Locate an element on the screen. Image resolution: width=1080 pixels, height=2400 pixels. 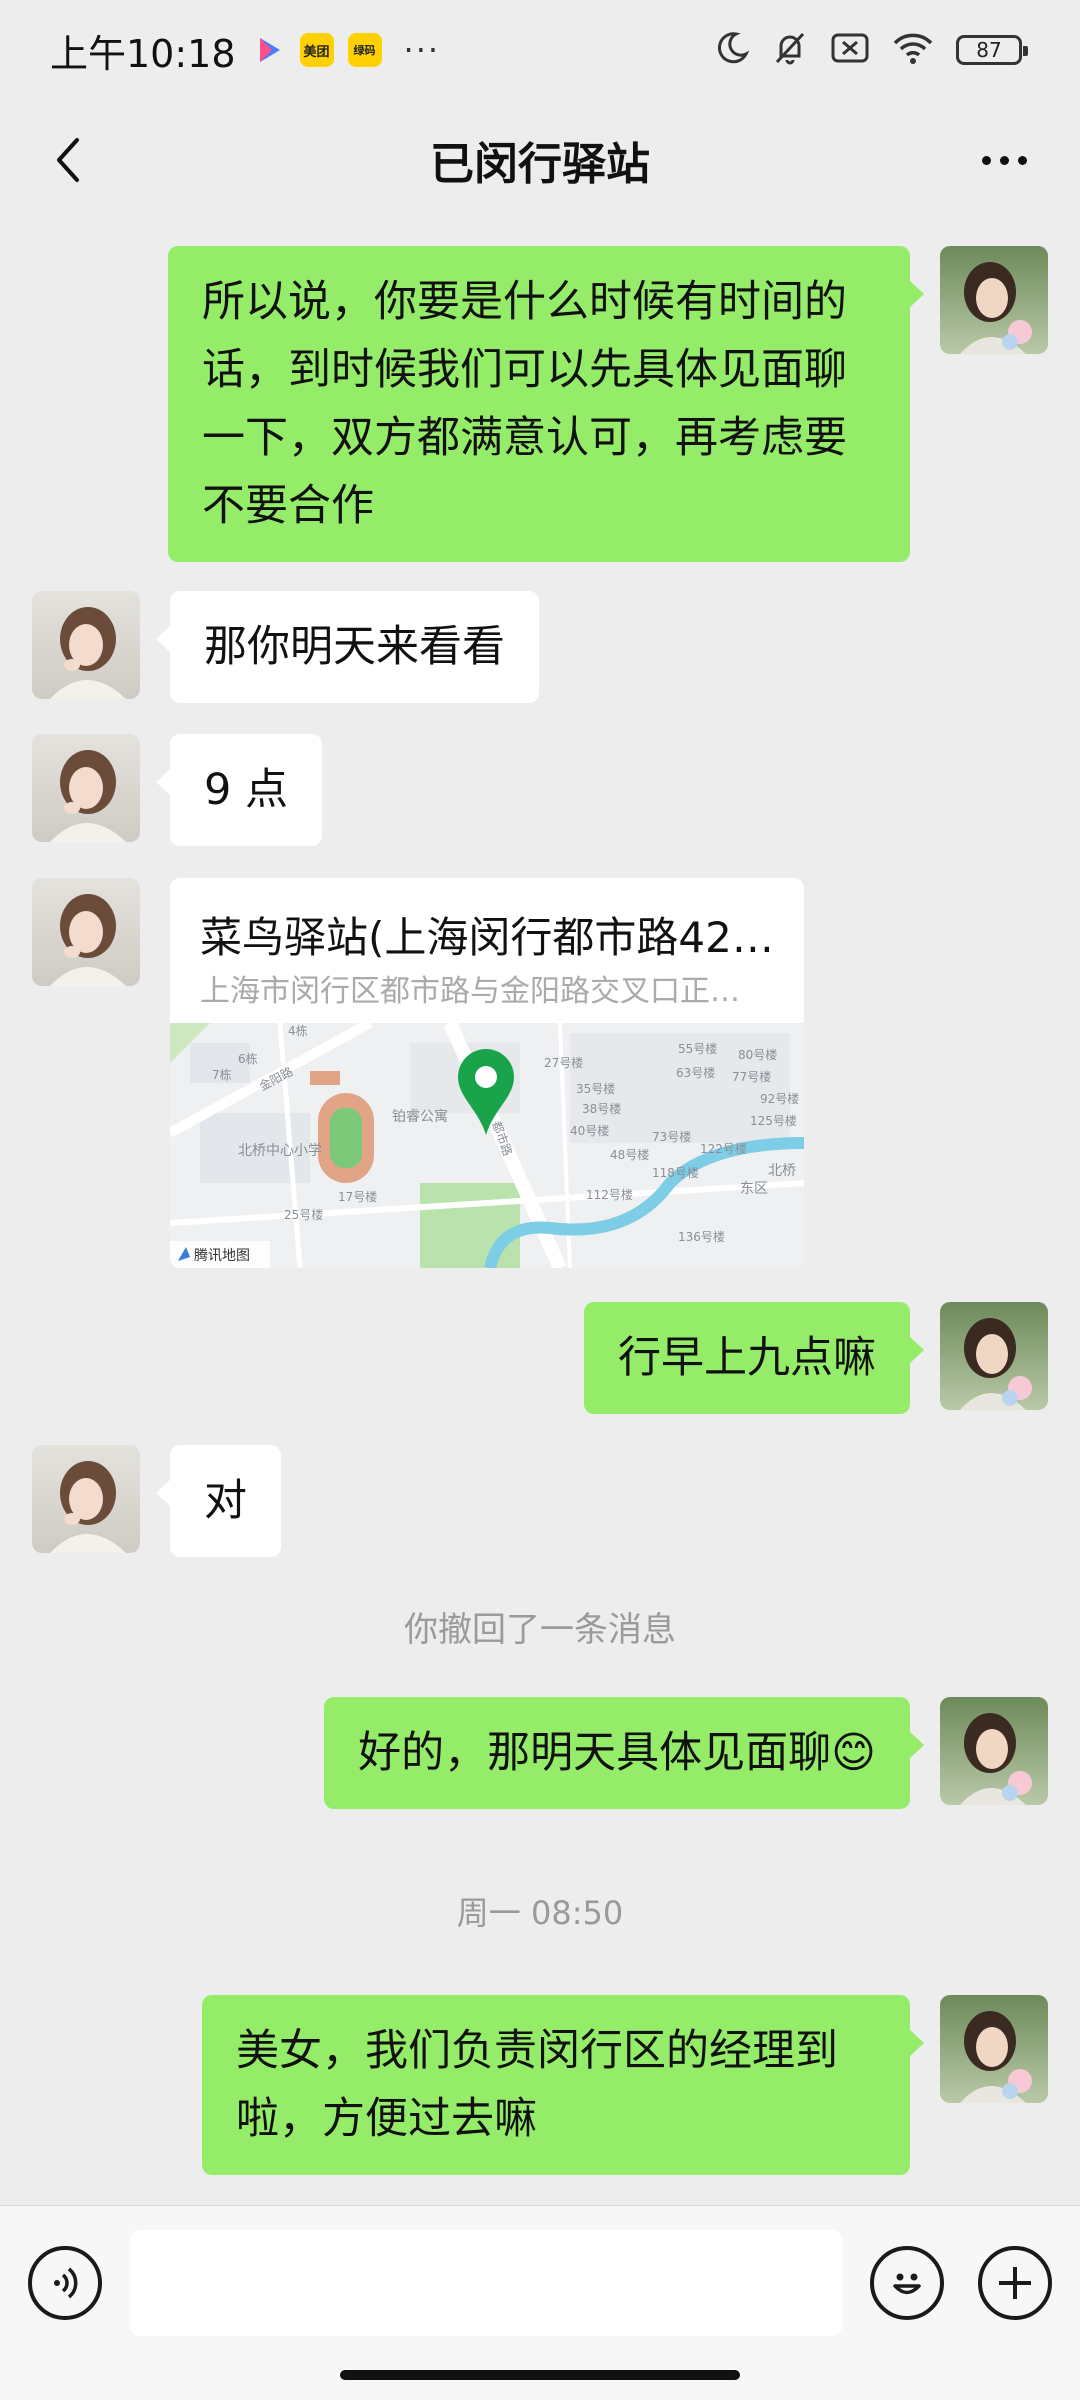
map-label: 77号楼 is located at coordinates (751, 1076).